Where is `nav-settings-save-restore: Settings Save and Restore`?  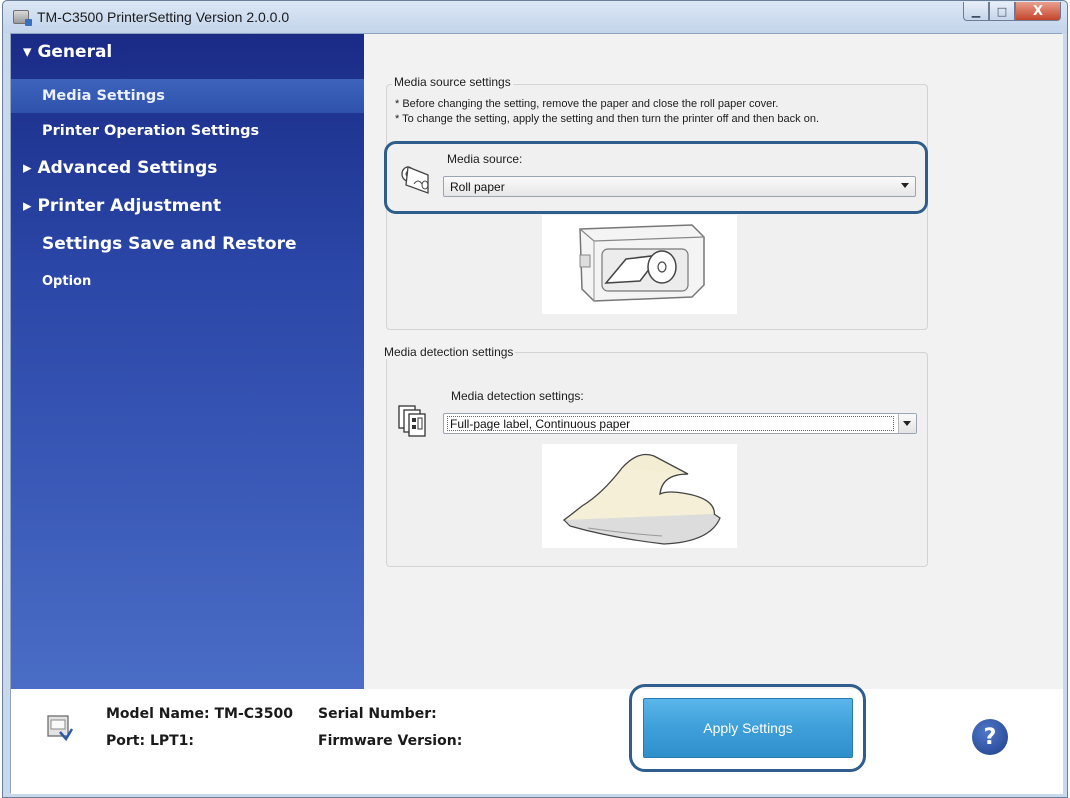
nav-settings-save-restore: Settings Save and Restore is located at coordinates (187, 244).